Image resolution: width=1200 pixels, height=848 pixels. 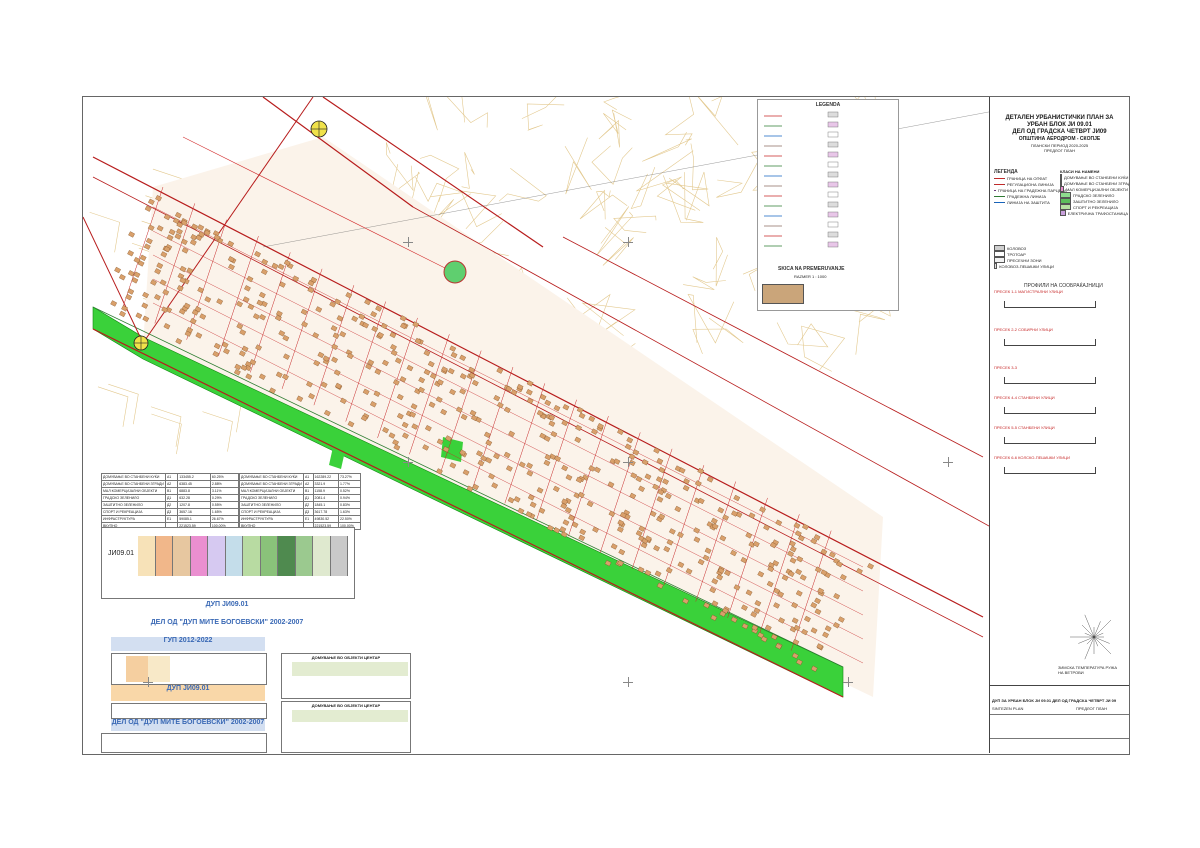 What do you see at coordinates (224, 505) in the screenshot?
I see `table-cell: 0.55%` at bounding box center [224, 505].